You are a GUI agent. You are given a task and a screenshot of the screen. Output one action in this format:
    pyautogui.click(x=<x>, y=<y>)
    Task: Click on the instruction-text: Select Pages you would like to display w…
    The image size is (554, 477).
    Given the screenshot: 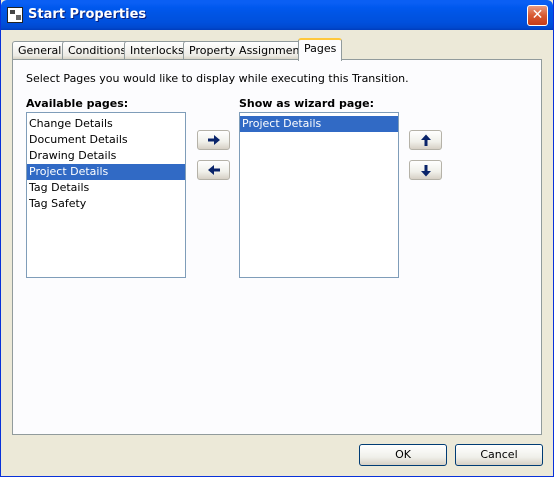 What is the action you would take?
    pyautogui.click(x=217, y=78)
    